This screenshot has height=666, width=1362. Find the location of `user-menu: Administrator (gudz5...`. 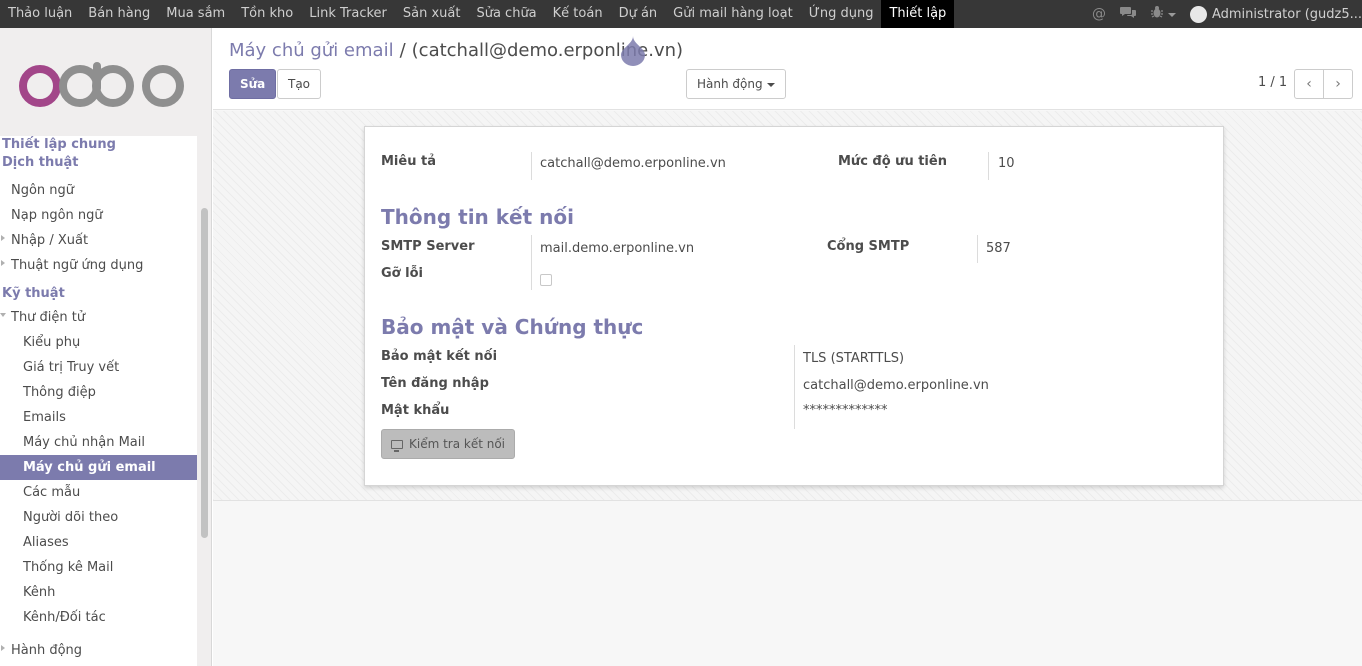

user-menu: Administrator (gudz5... is located at coordinates (1275, 14).